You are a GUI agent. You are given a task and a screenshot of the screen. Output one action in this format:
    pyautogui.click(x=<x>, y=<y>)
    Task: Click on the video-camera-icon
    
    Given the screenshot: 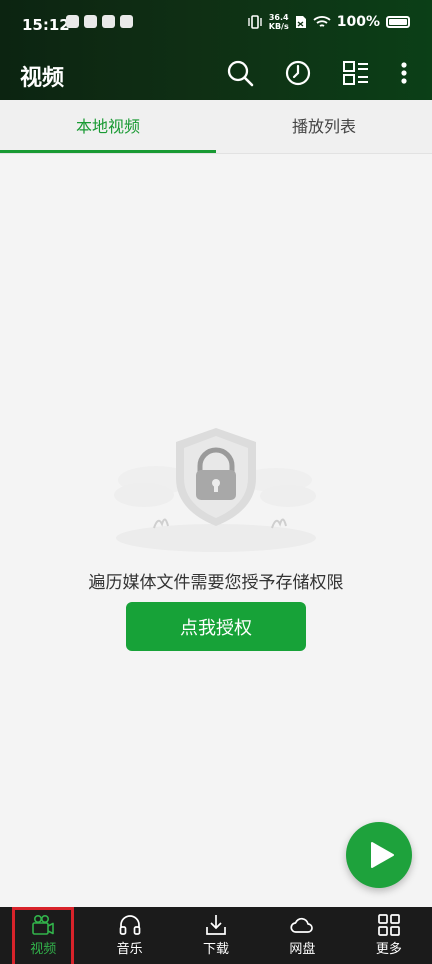 What is the action you would take?
    pyautogui.click(x=43, y=924)
    